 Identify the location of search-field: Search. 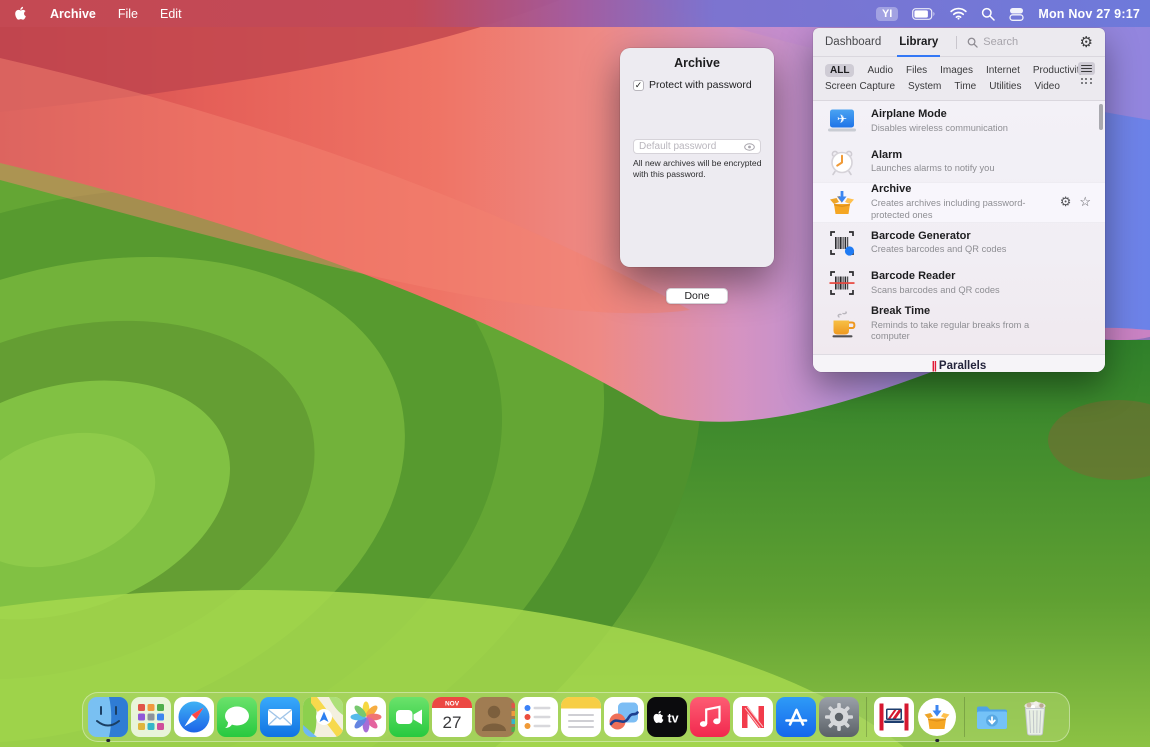
(1023, 42).